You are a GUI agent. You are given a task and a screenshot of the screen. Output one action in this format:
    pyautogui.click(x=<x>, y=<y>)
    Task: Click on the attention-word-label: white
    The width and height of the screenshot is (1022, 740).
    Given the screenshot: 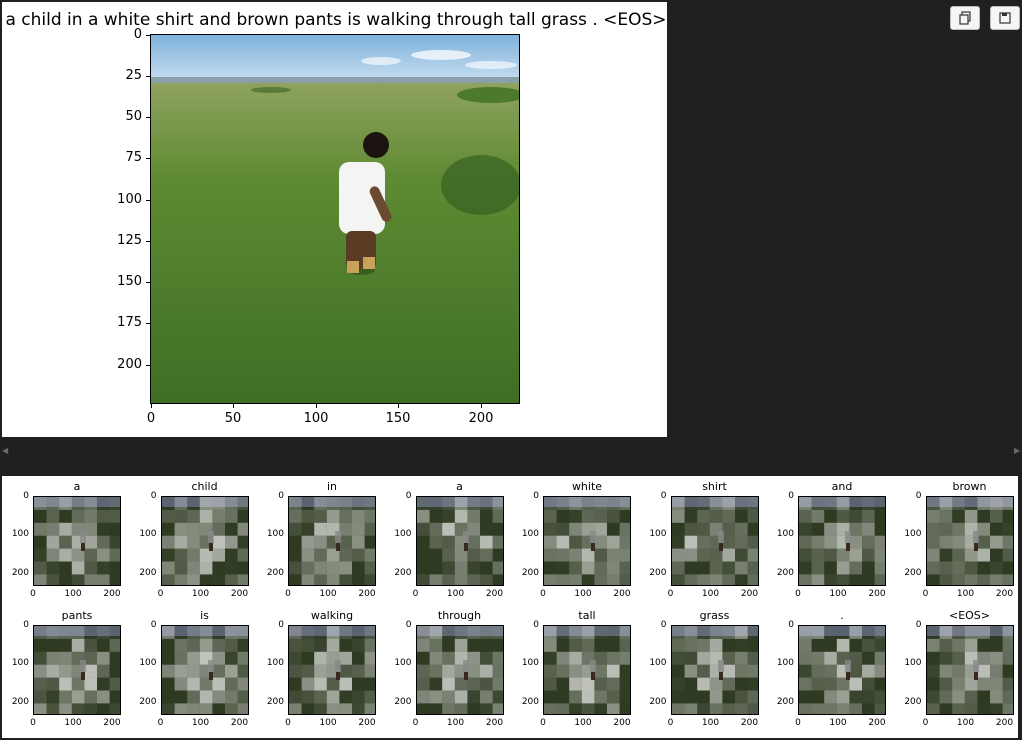 What is the action you would take?
    pyautogui.click(x=587, y=486)
    